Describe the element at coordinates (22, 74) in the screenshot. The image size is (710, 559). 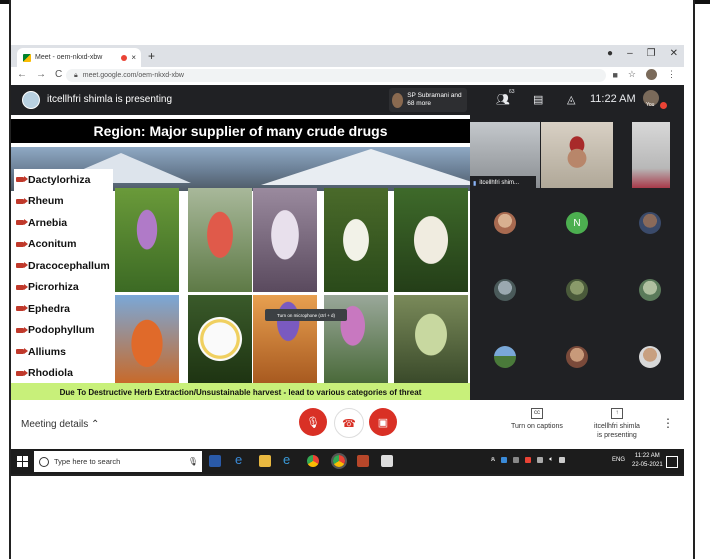
I see `back-icon: ←` at that location.